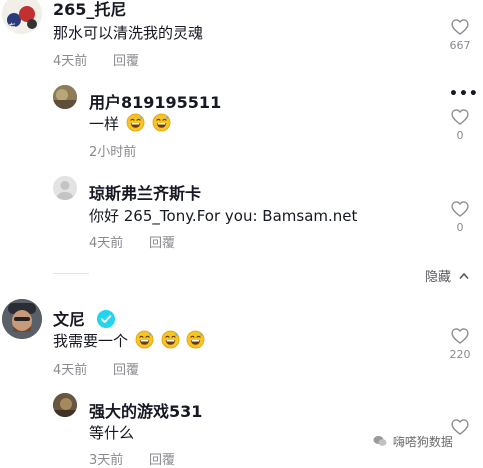 The width and height of the screenshot is (483, 468). I want to click on avatar: ち, so click(22, 17).